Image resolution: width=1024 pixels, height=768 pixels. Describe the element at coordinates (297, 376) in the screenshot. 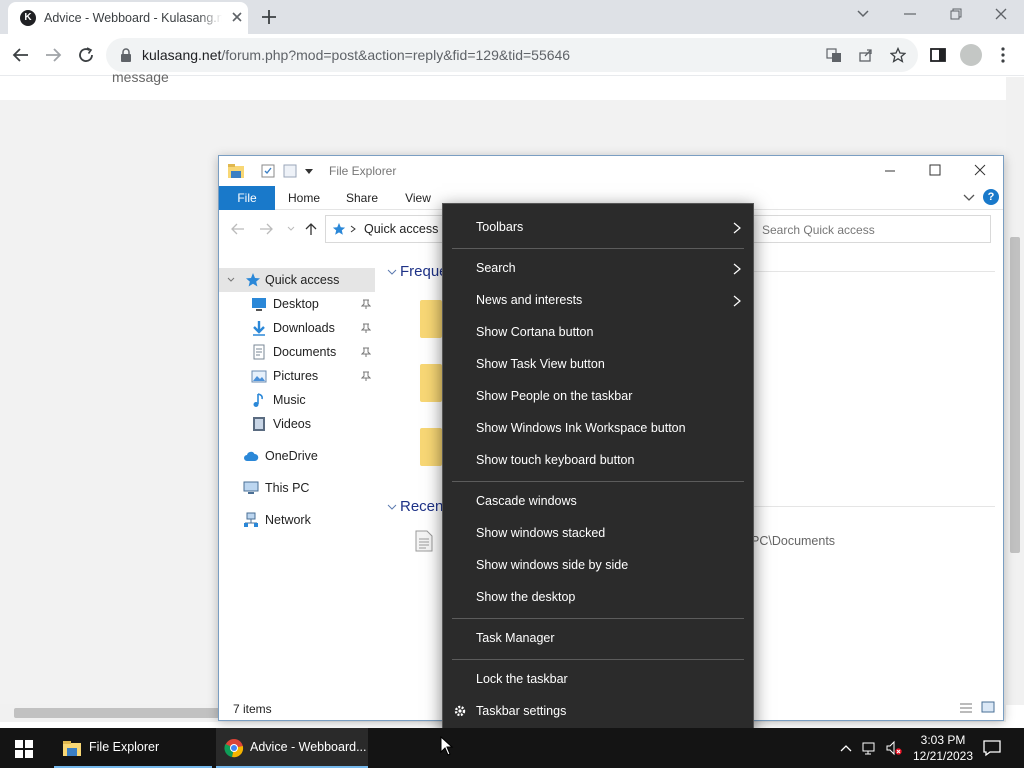

I see `nav-item-pictures: Pictures` at that location.